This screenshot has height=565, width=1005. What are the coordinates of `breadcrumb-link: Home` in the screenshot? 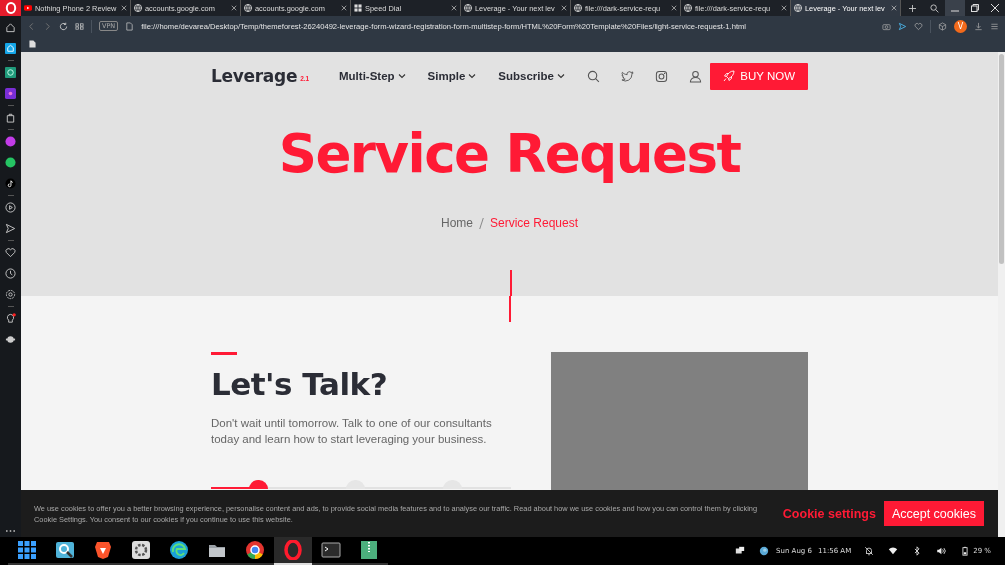 It's located at (456, 223).